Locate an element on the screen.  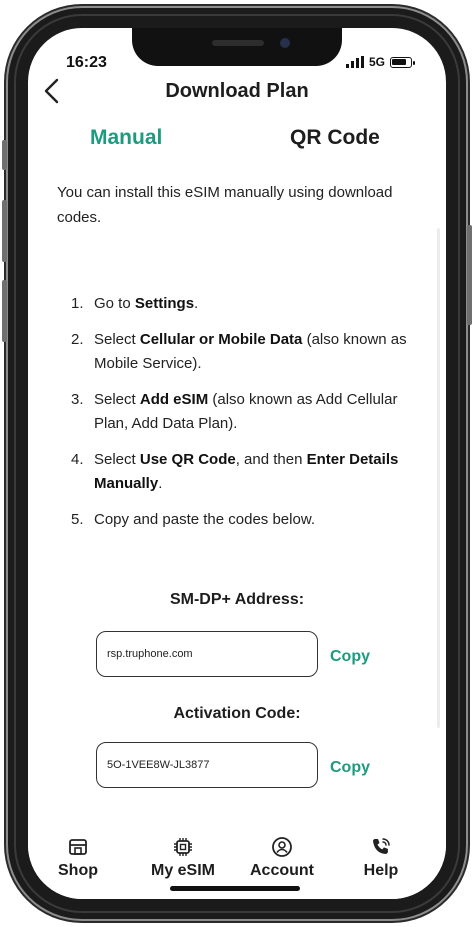
status-indicators: 5G is located at coordinates (380, 62).